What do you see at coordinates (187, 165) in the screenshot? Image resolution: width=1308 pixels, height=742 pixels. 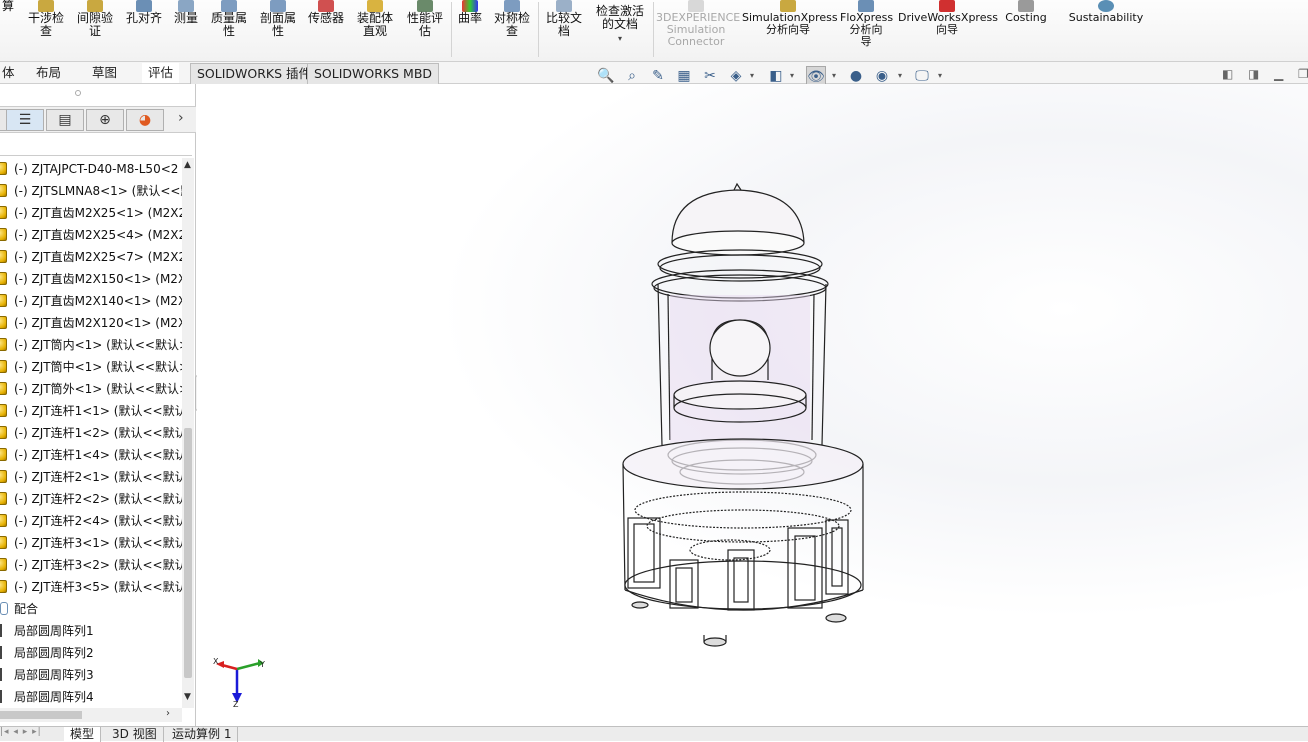 I see `scroll-up-icon: ▲` at bounding box center [187, 165].